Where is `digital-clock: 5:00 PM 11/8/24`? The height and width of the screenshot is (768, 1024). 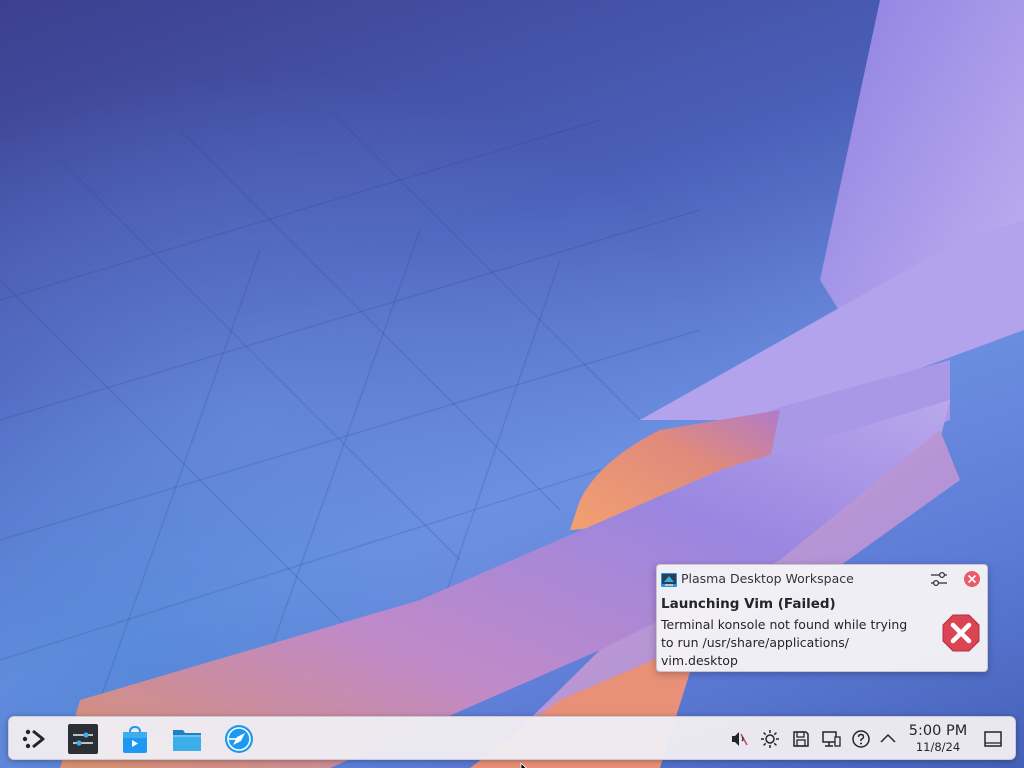 digital-clock: 5:00 PM 11/8/24 is located at coordinates (938, 739).